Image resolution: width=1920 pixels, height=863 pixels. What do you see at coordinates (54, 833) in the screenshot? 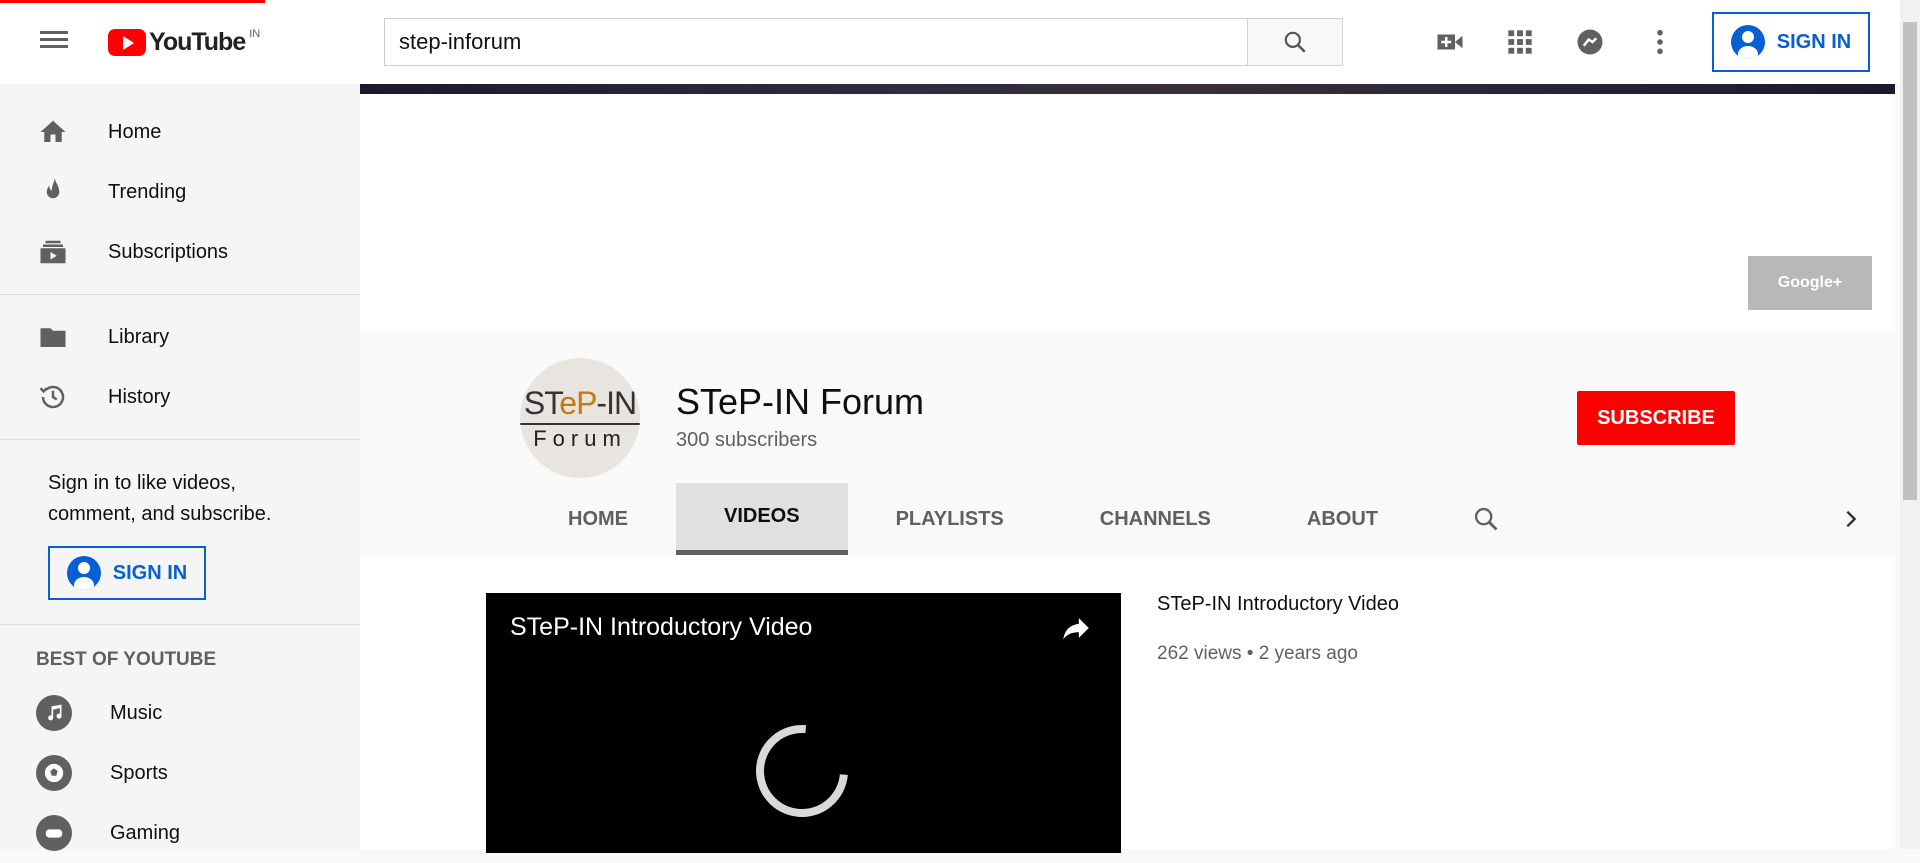
I see `gaming-controller-icon` at bounding box center [54, 833].